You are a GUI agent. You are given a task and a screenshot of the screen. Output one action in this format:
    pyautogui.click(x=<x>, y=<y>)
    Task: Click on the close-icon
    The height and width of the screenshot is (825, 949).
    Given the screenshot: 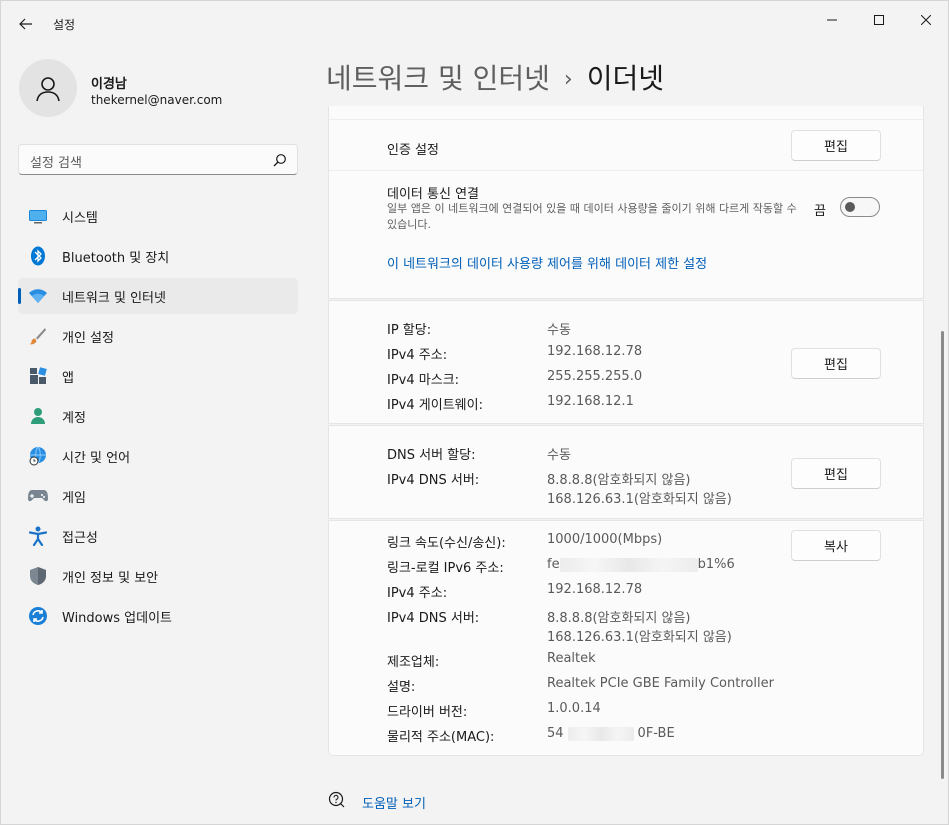 What is the action you would take?
    pyautogui.click(x=926, y=20)
    